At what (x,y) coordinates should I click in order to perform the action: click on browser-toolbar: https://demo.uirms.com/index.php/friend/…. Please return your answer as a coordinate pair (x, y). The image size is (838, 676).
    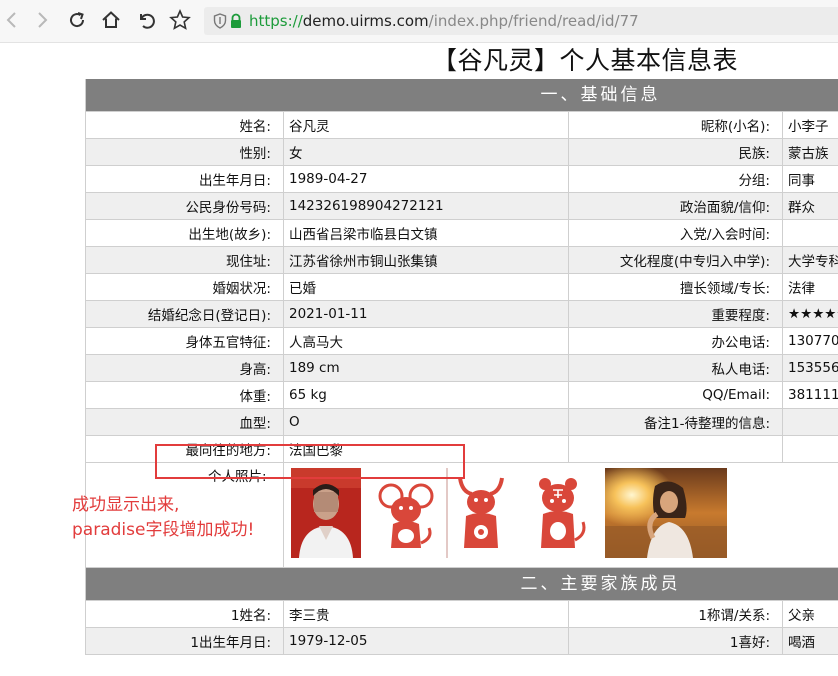
    Looking at the image, I should click on (419, 21).